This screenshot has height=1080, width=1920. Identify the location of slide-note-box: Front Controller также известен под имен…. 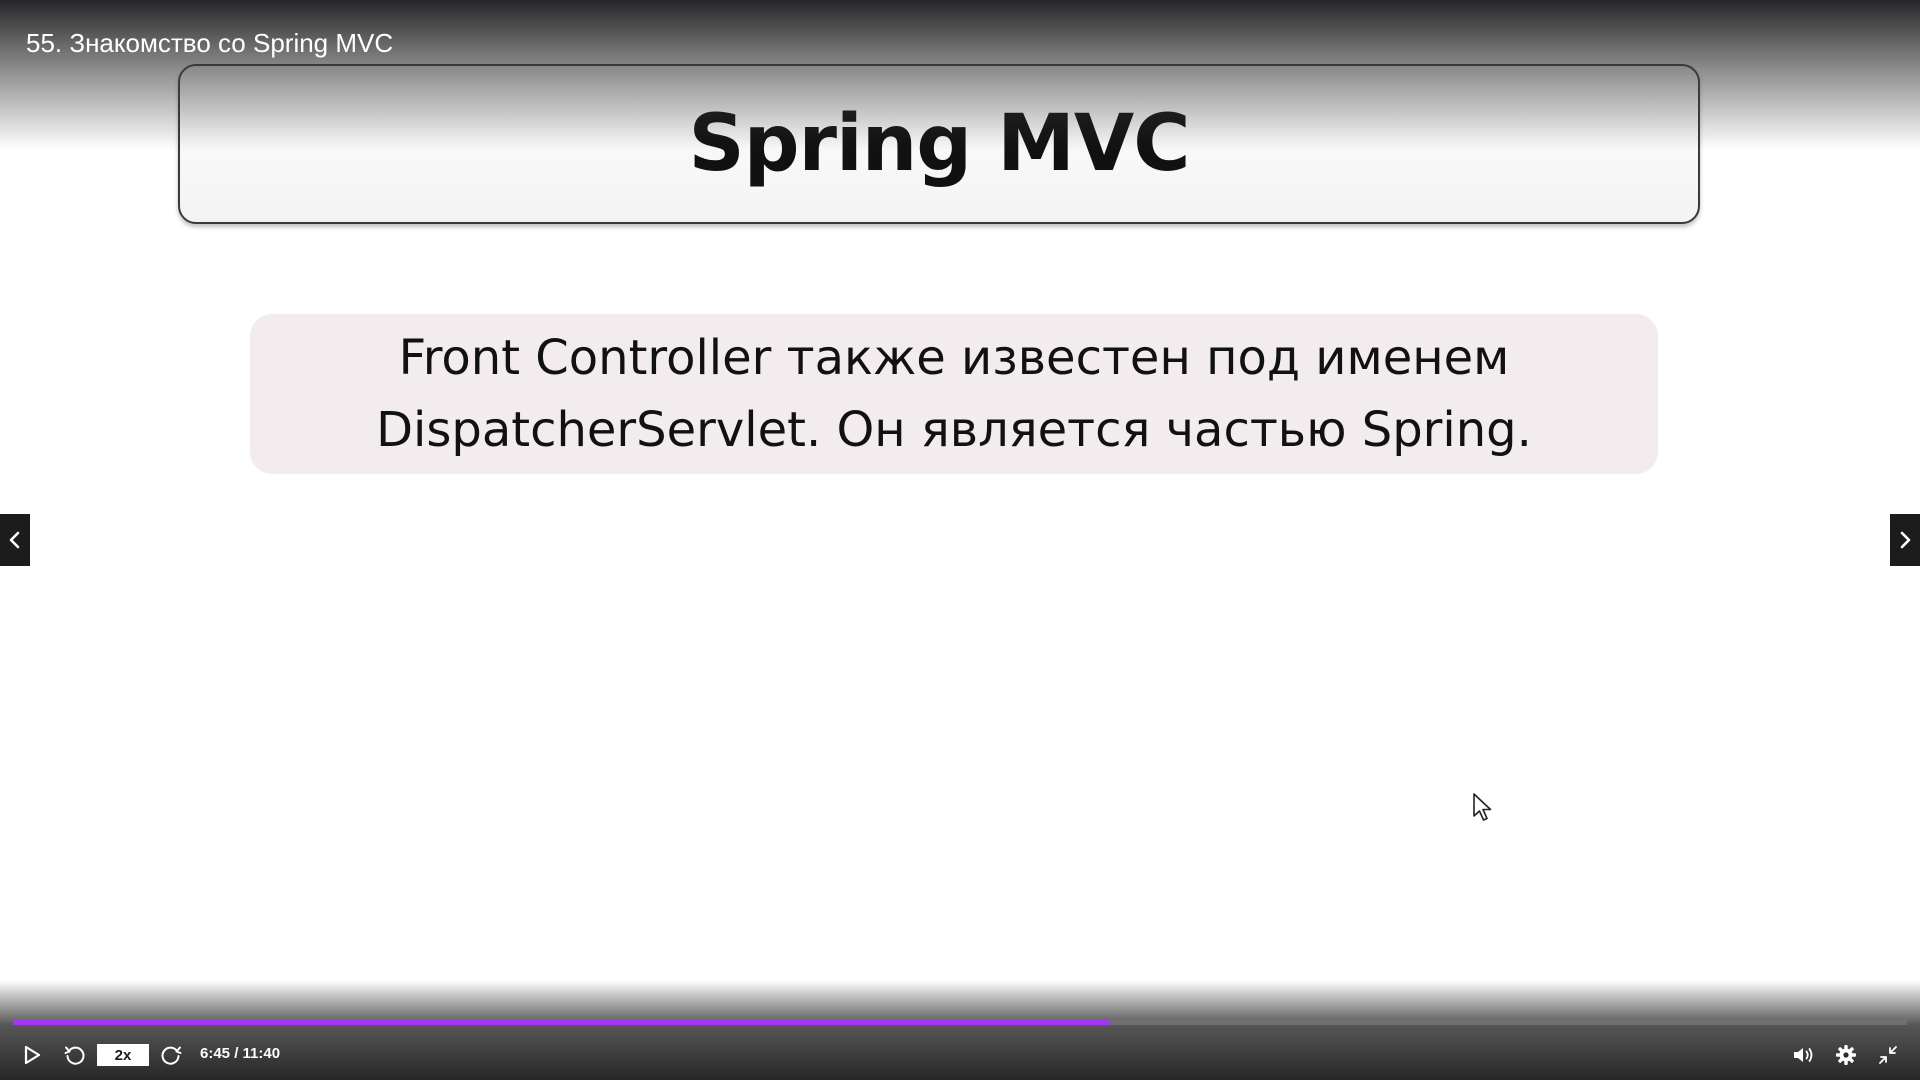
(954, 394).